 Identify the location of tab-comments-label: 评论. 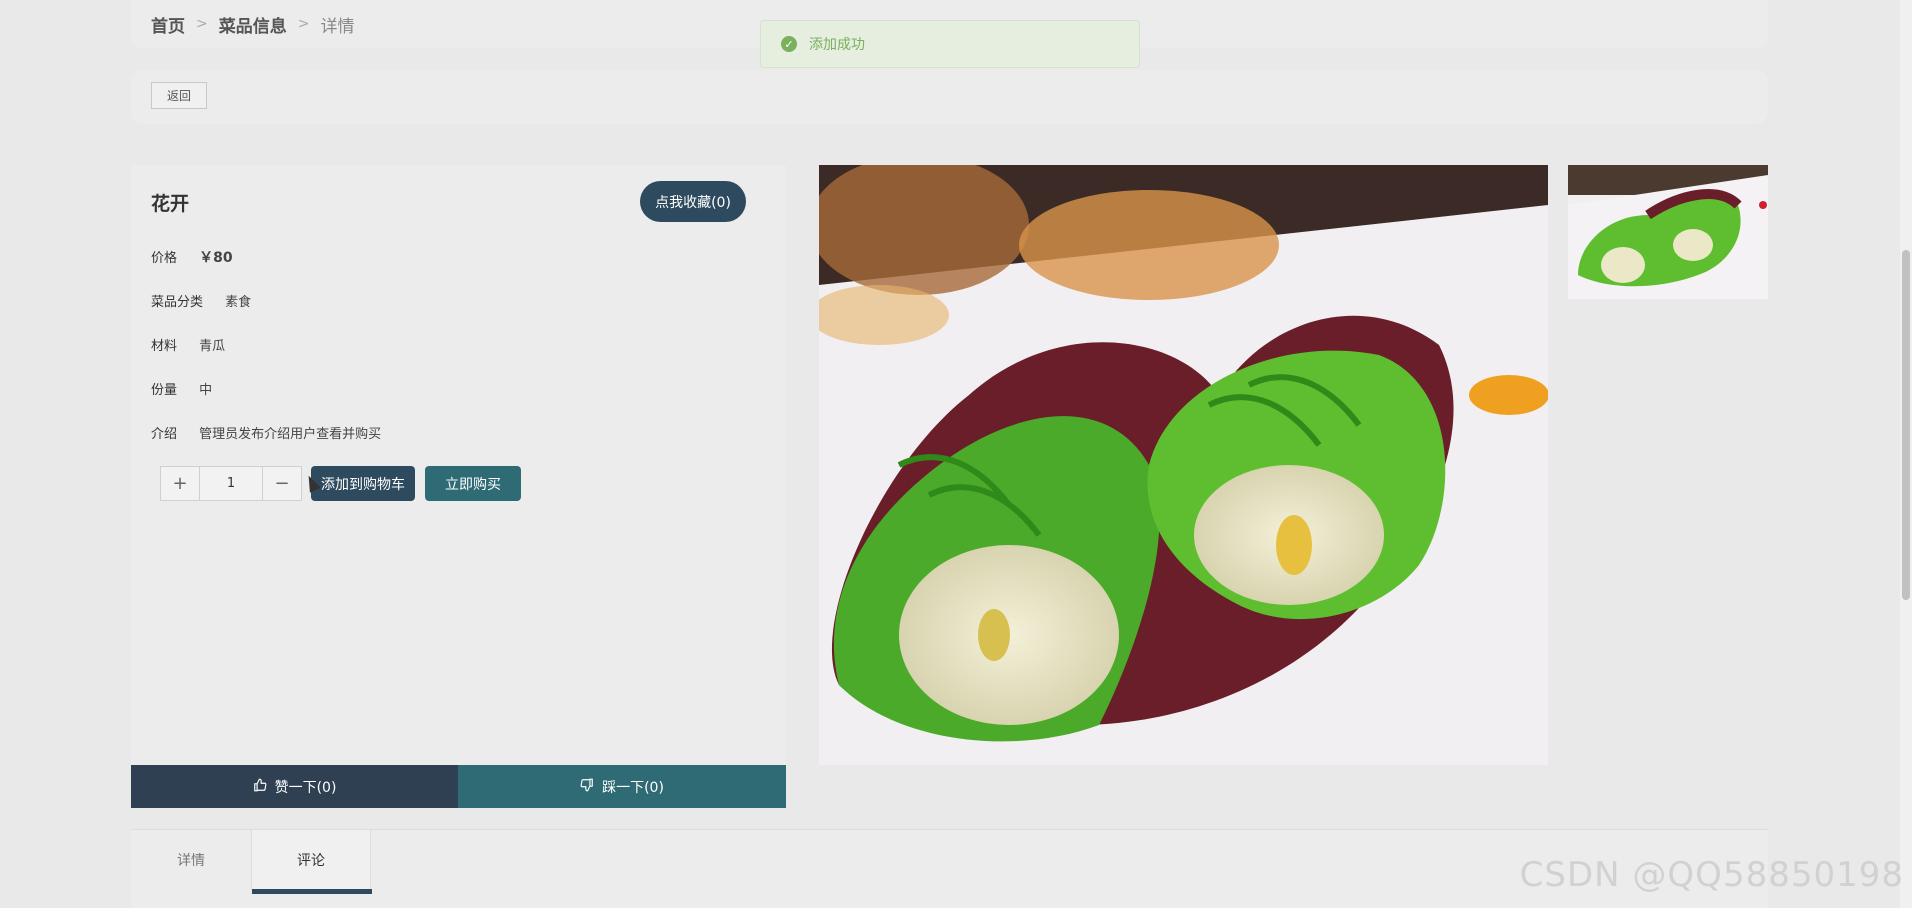
(311, 861).